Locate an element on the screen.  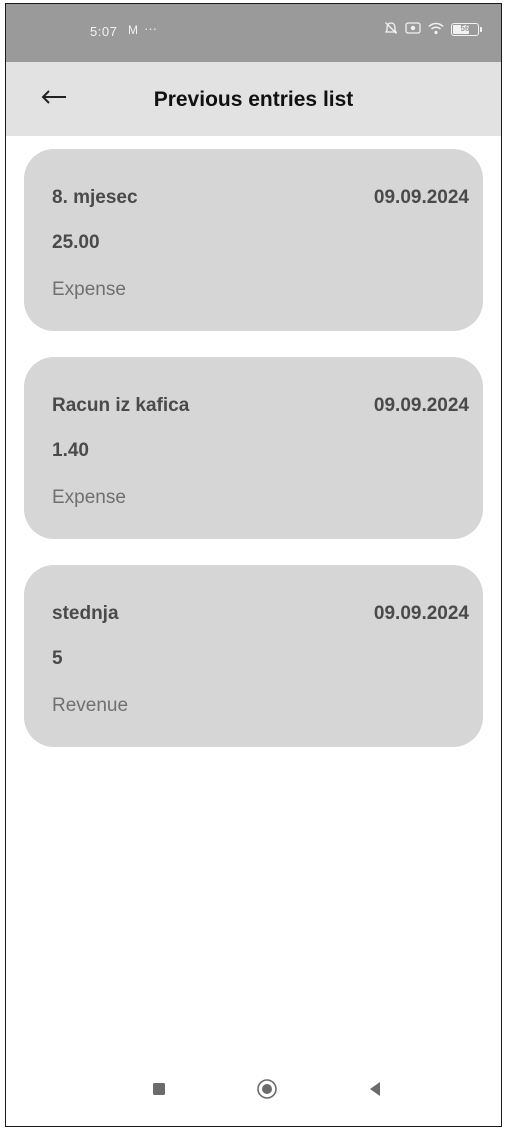
more-notifications-icon: ··· is located at coordinates (150, 28).